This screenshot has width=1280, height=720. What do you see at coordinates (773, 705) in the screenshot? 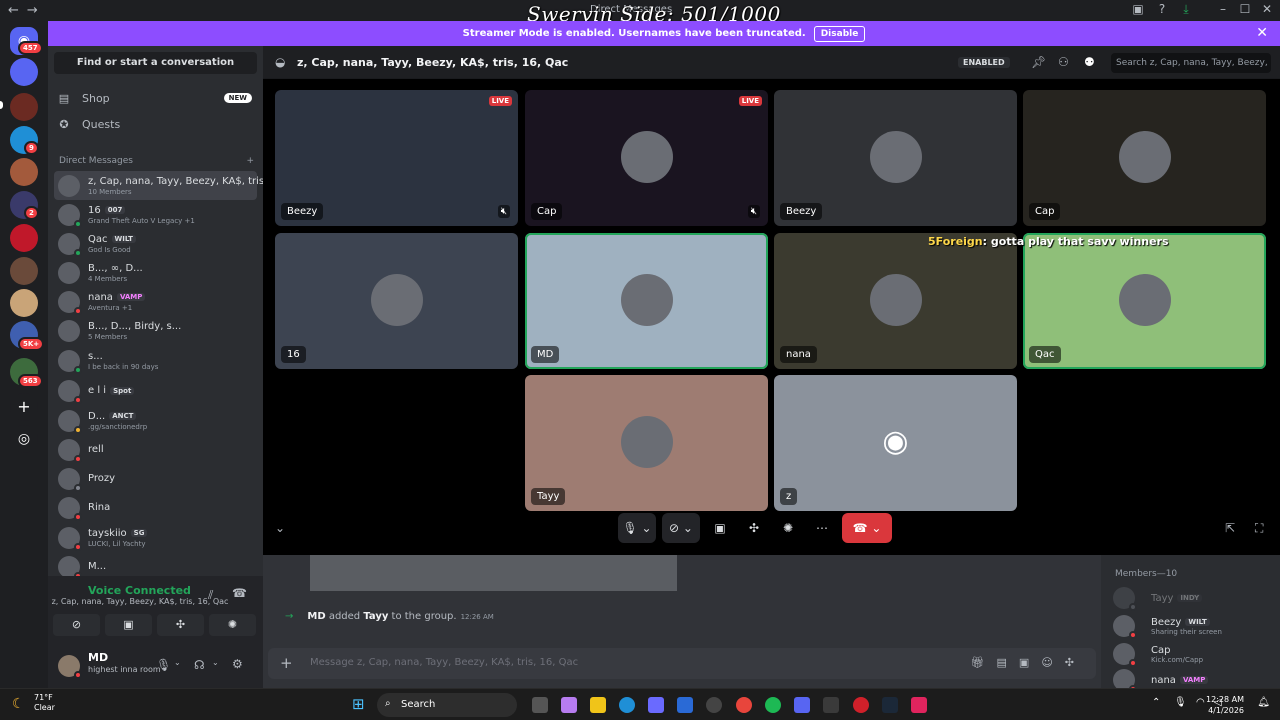
I see `spotify-icon` at bounding box center [773, 705].